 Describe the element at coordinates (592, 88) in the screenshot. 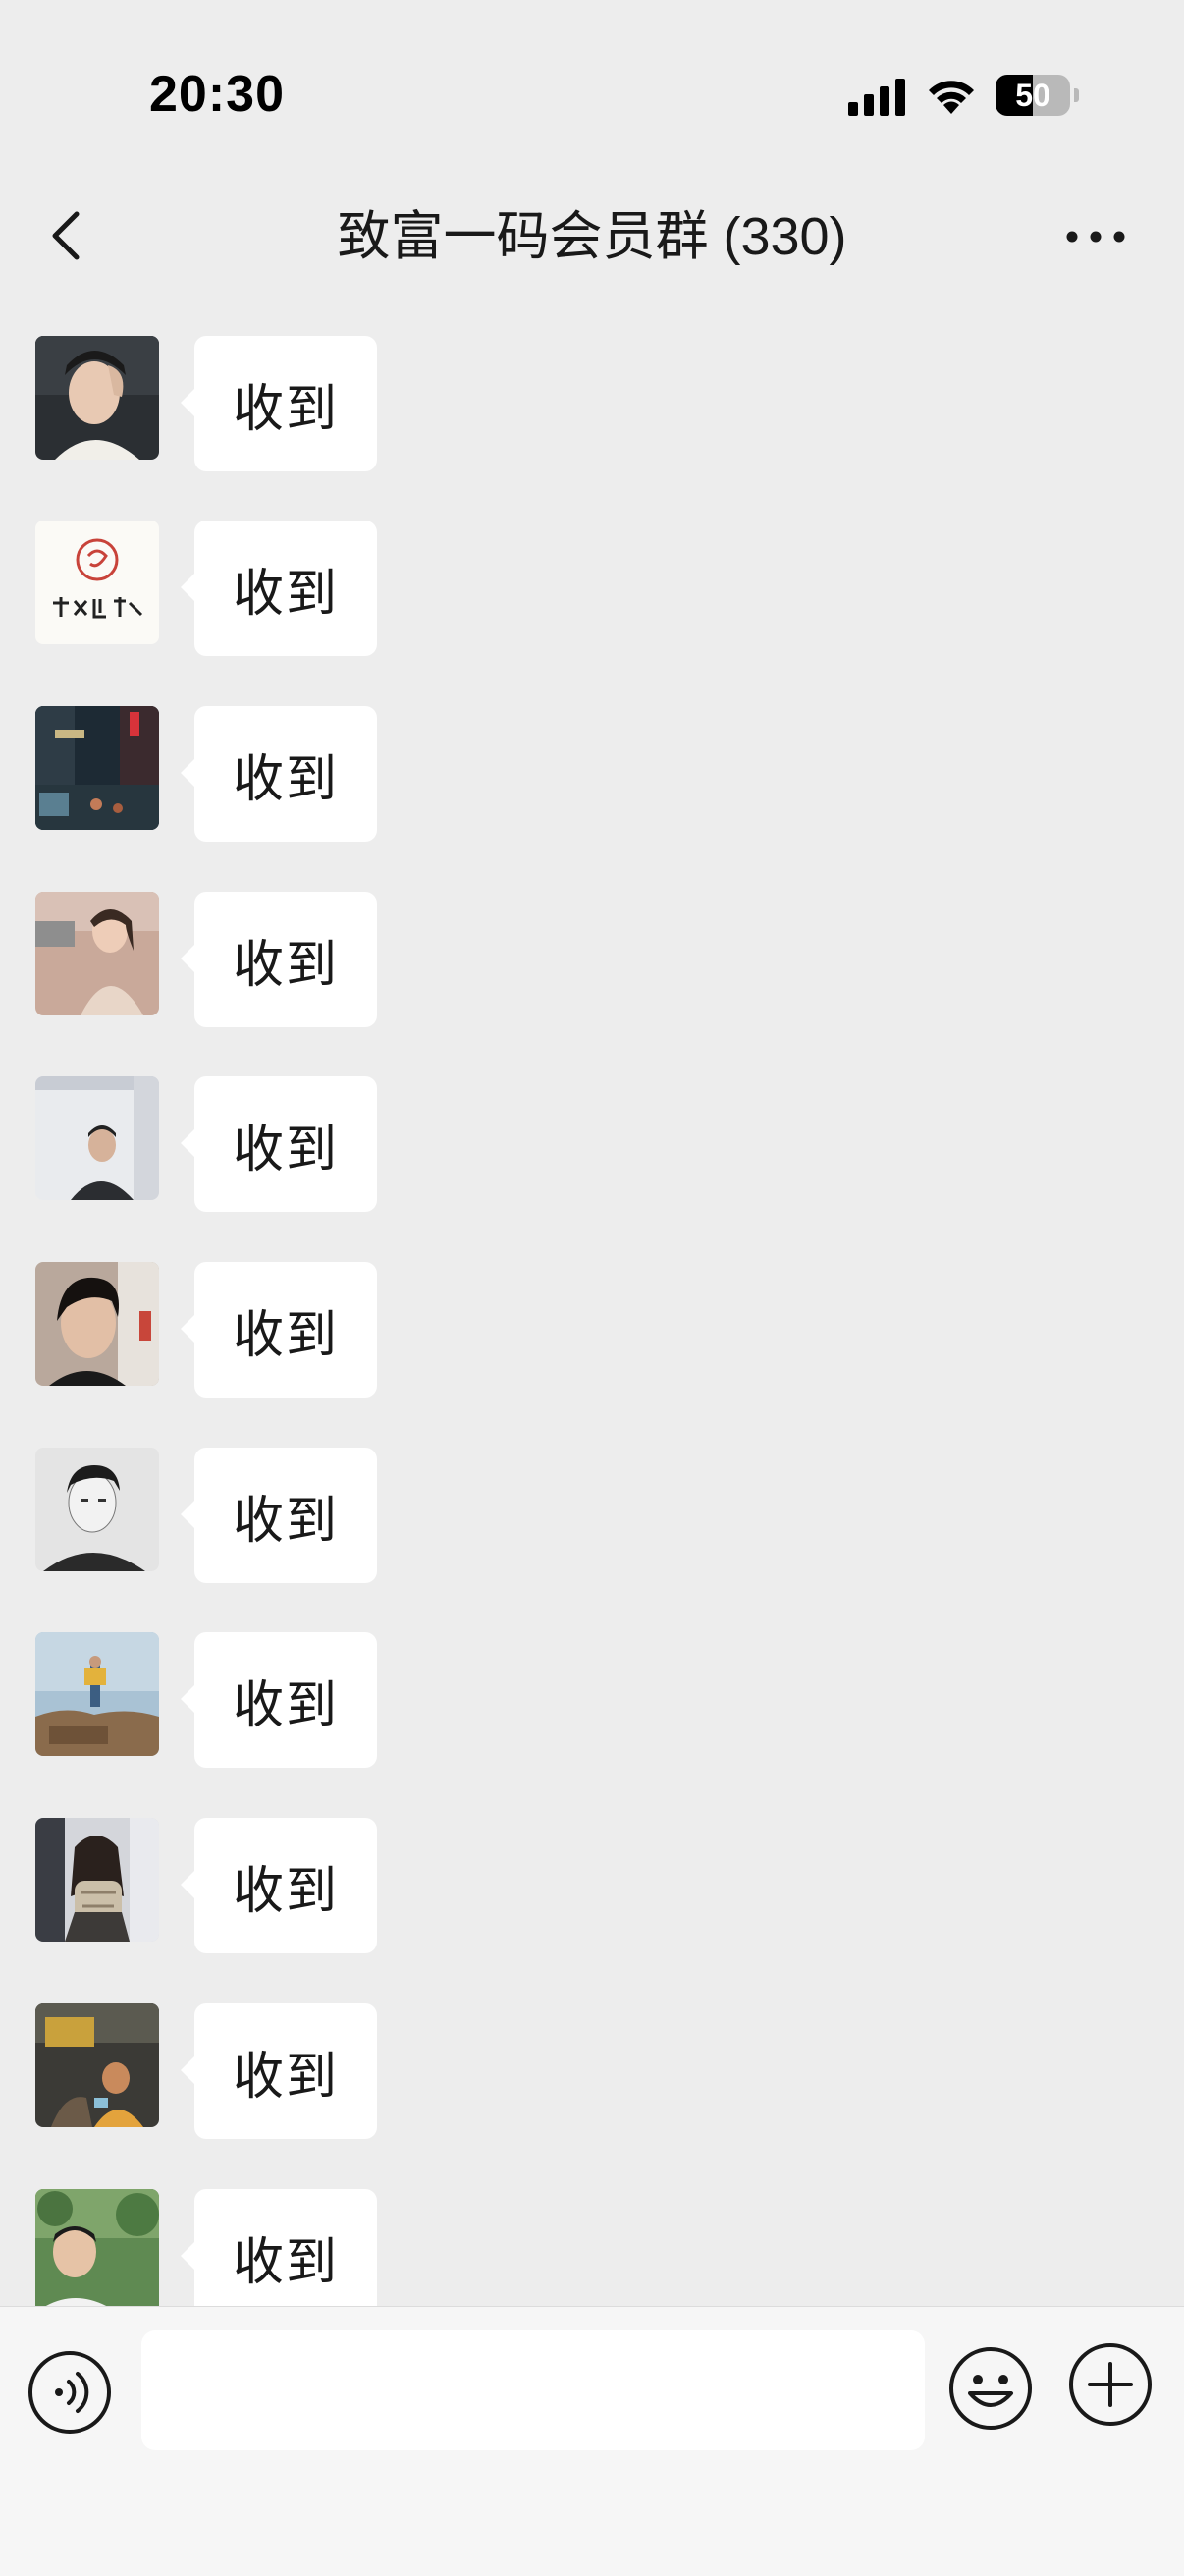

I see `status-bar: 20:30 50` at that location.